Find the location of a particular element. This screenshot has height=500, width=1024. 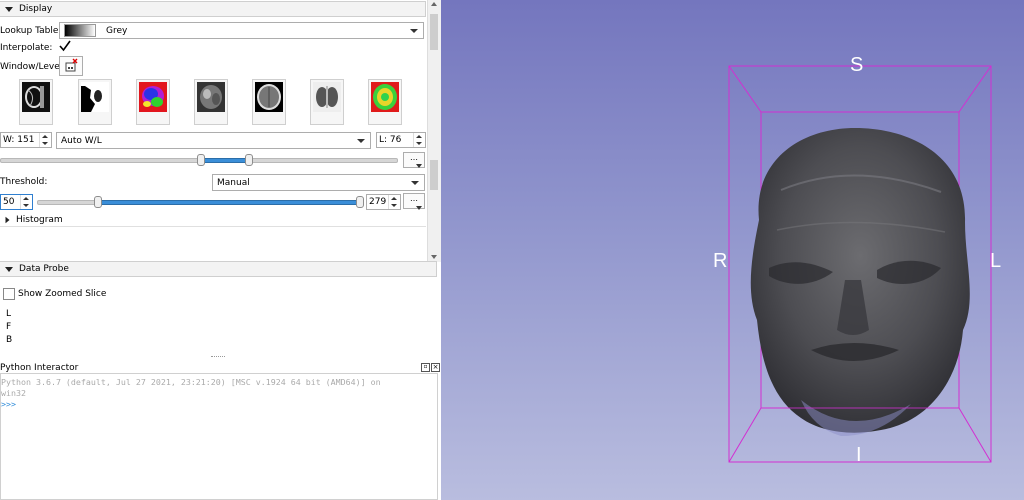

data-probe-header-label: Data Probe is located at coordinates (44, 269).